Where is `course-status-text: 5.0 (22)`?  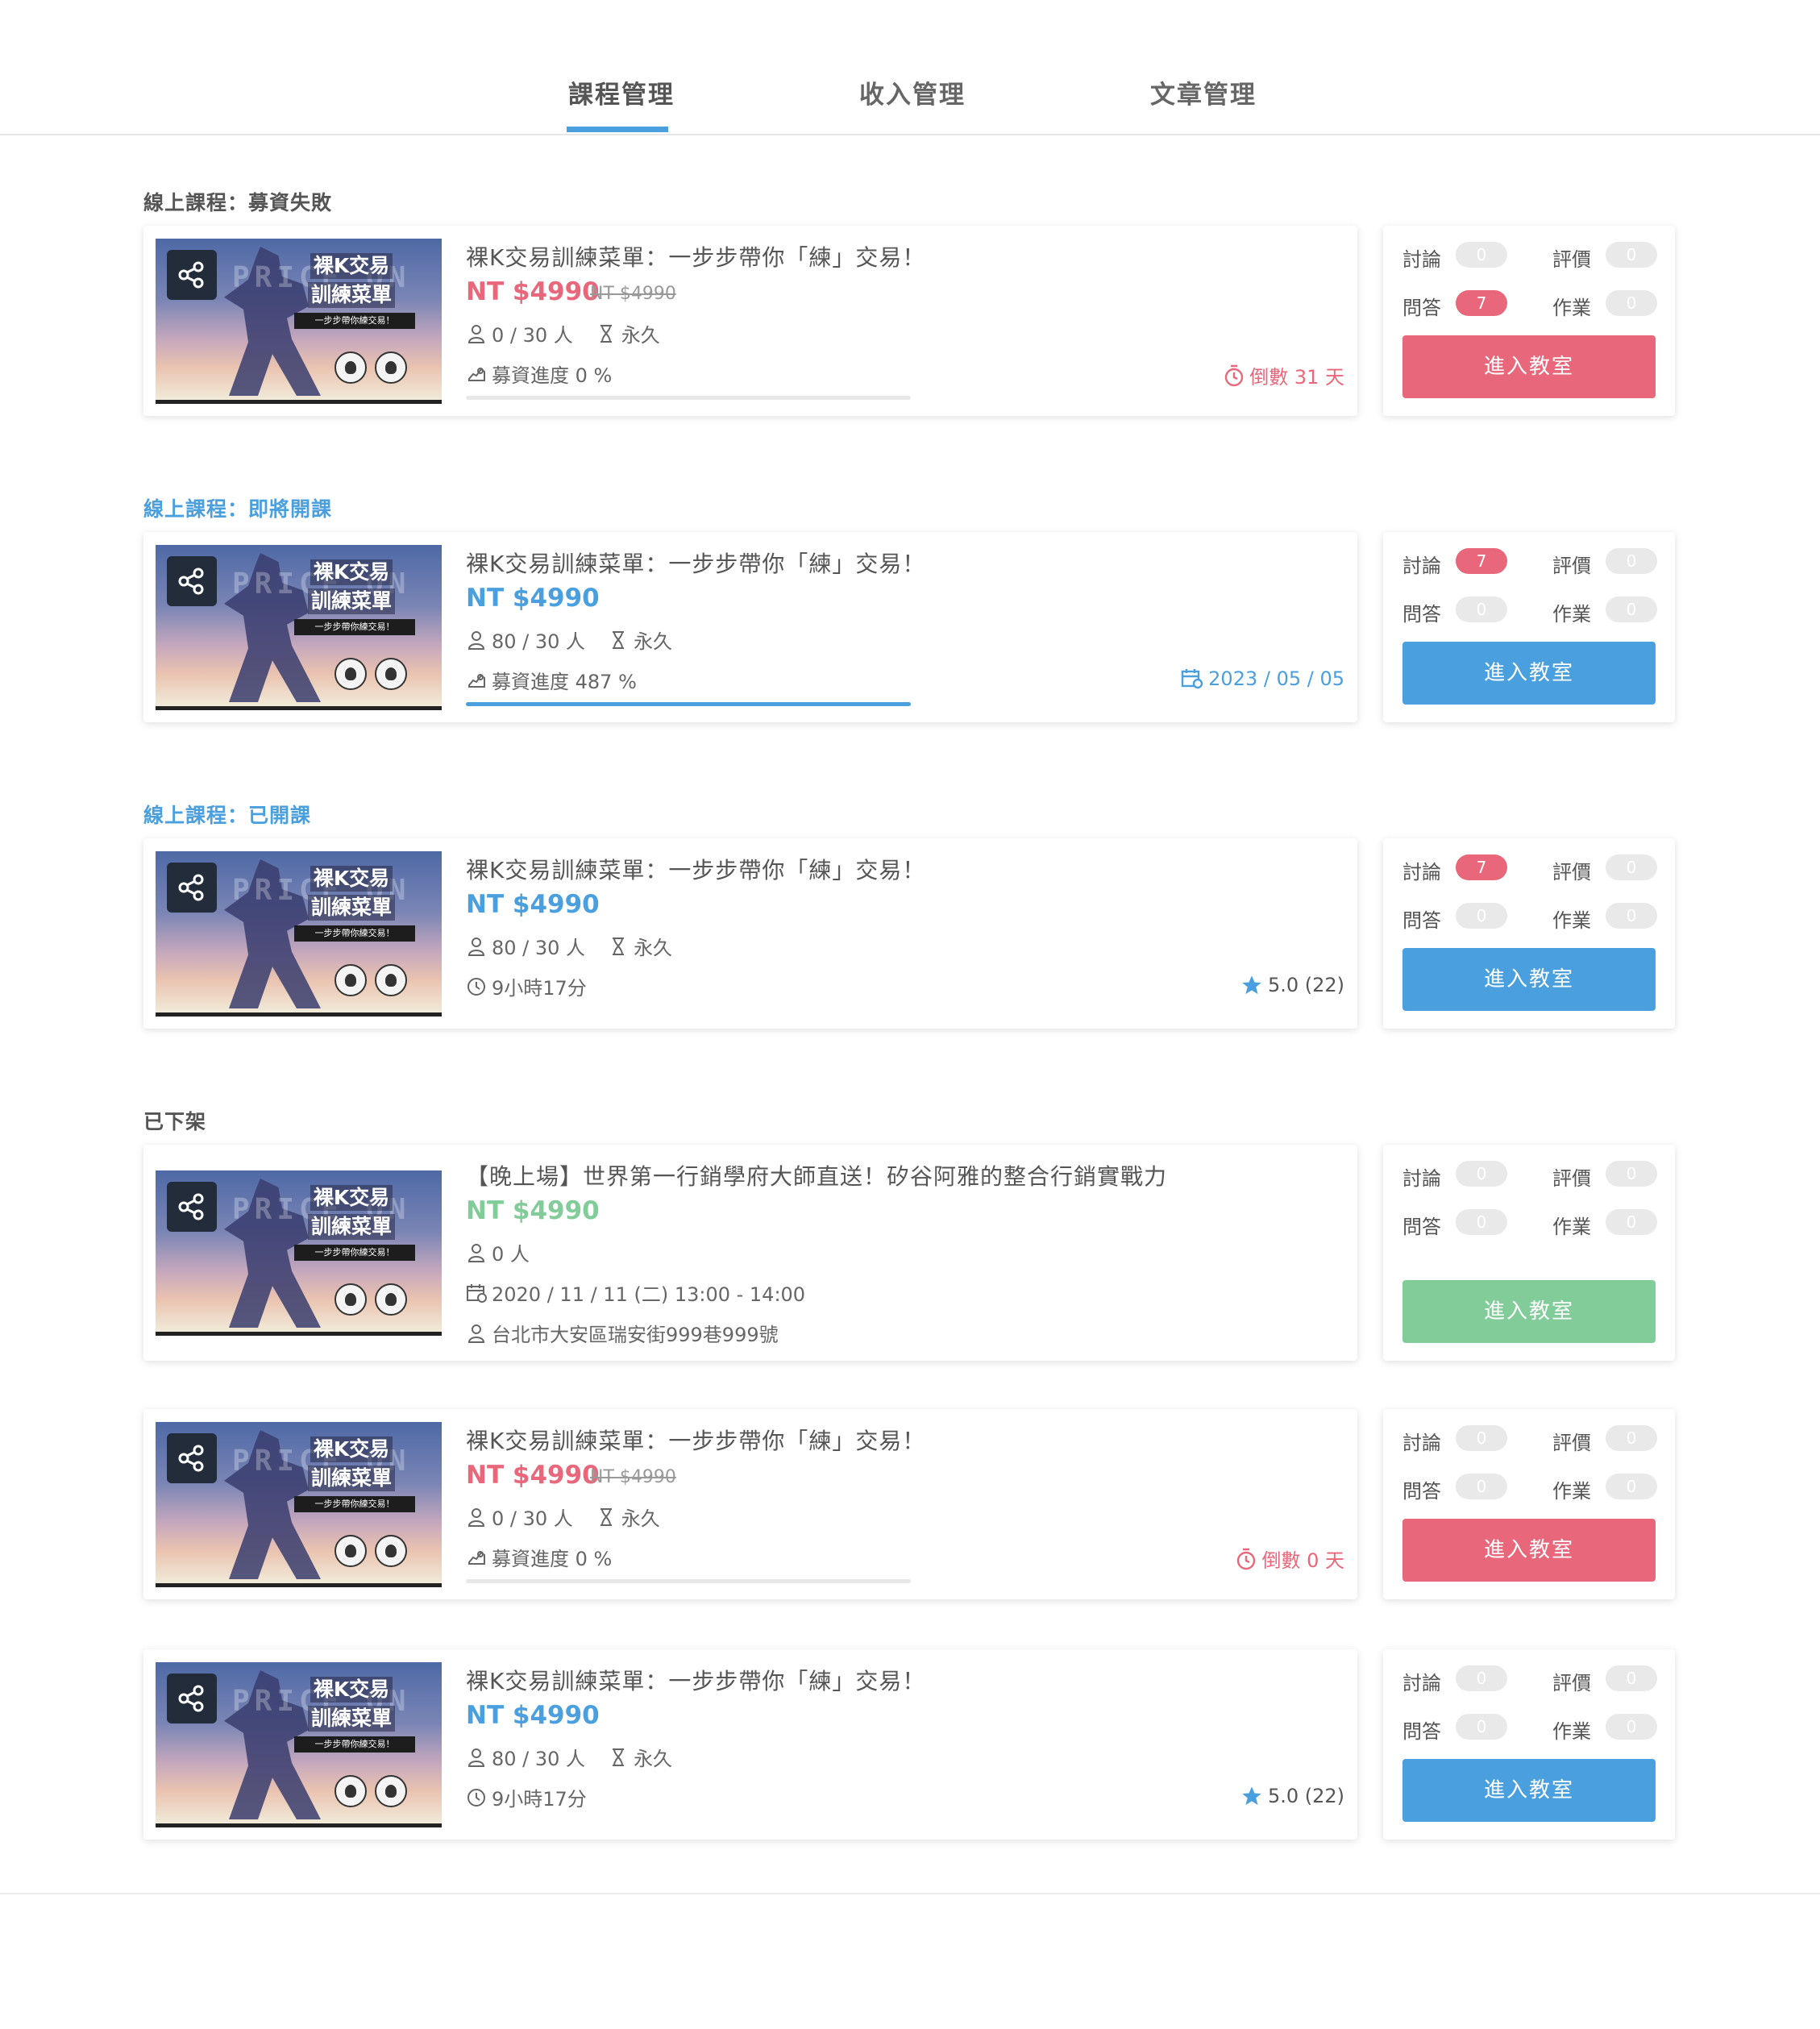 course-status-text: 5.0 (22) is located at coordinates (1306, 1796).